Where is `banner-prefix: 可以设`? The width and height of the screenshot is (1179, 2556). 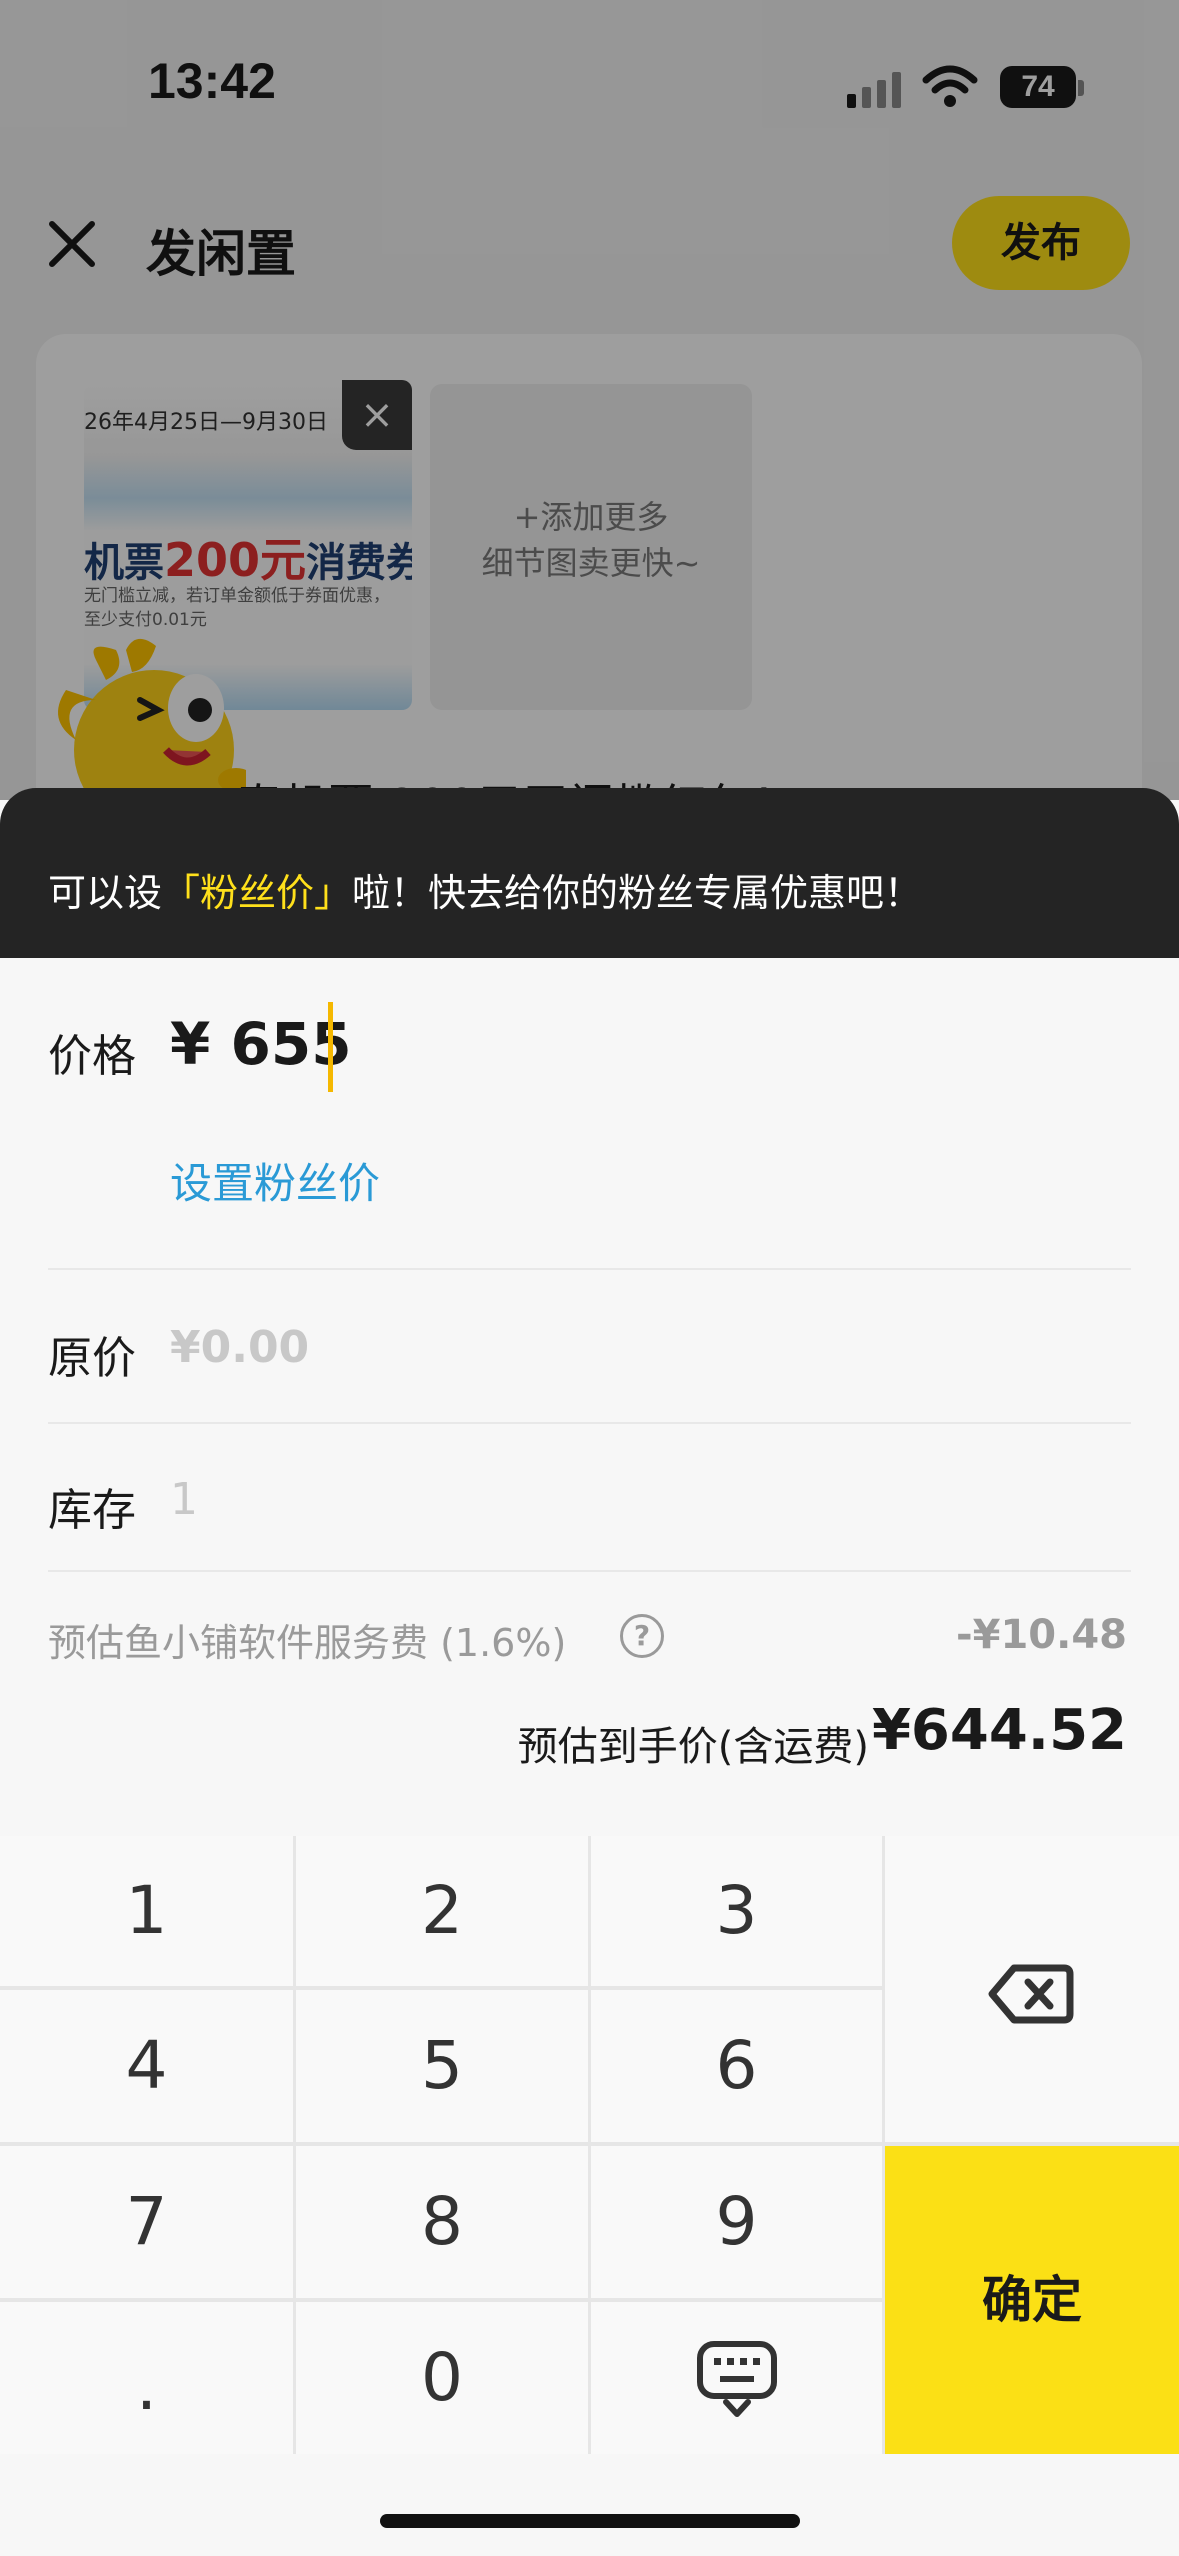 banner-prefix: 可以设 is located at coordinates (105, 893).